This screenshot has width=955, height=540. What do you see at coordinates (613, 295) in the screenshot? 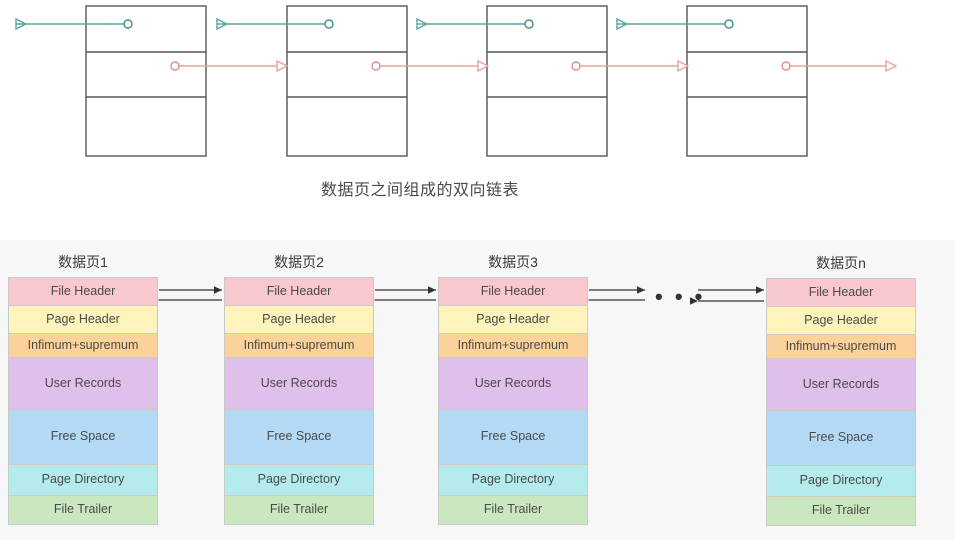
I see `link-page3-ellipsis` at bounding box center [613, 295].